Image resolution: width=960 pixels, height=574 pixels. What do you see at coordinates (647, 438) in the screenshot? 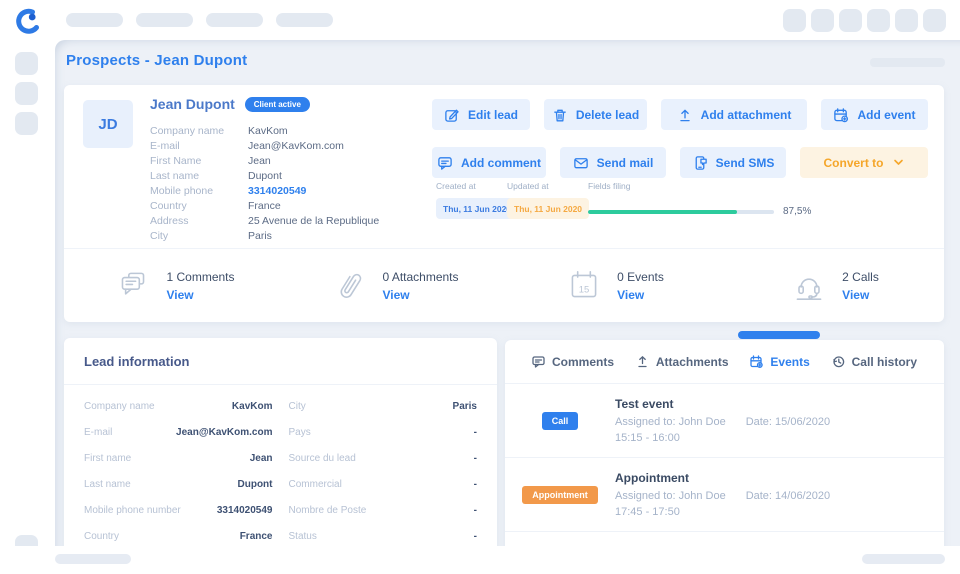
I see `event-time: 15:15 - 16:00` at bounding box center [647, 438].